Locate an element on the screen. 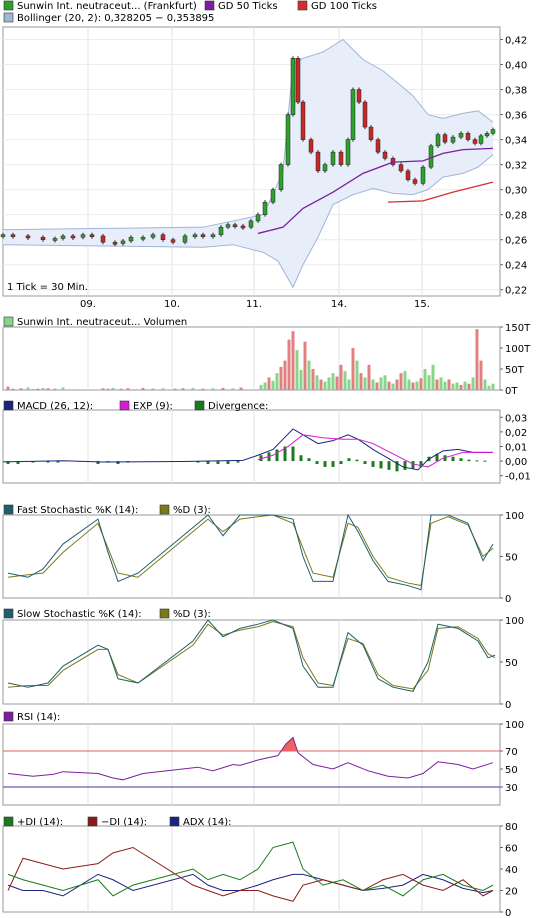  ytick-label: 100T is located at coordinates (518, 349).